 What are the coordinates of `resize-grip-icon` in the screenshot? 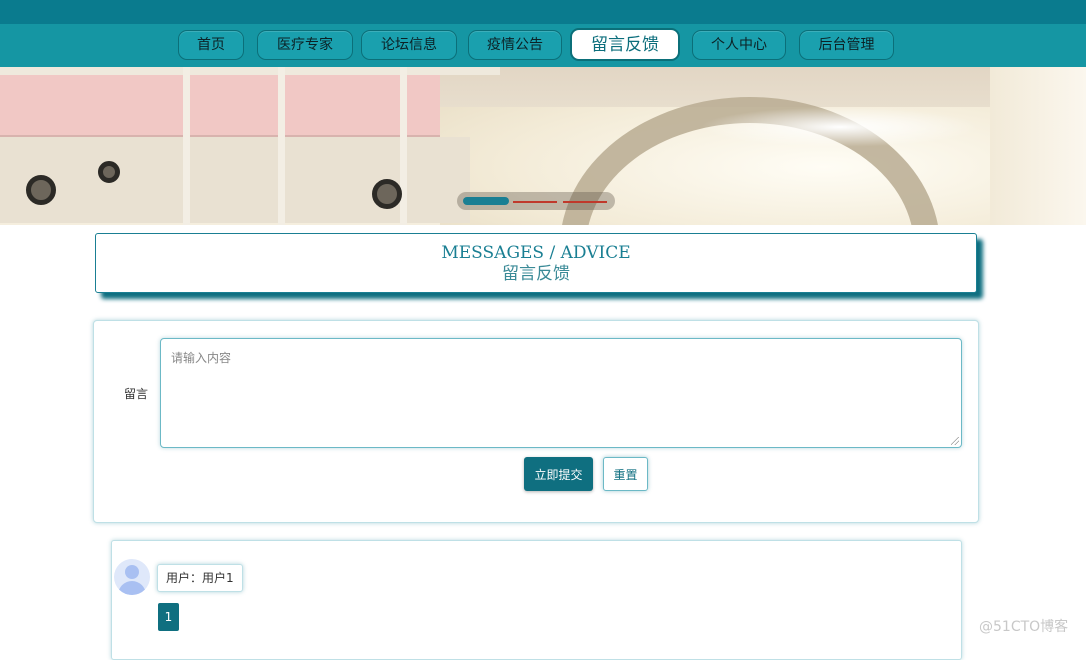 It's located at (955, 441).